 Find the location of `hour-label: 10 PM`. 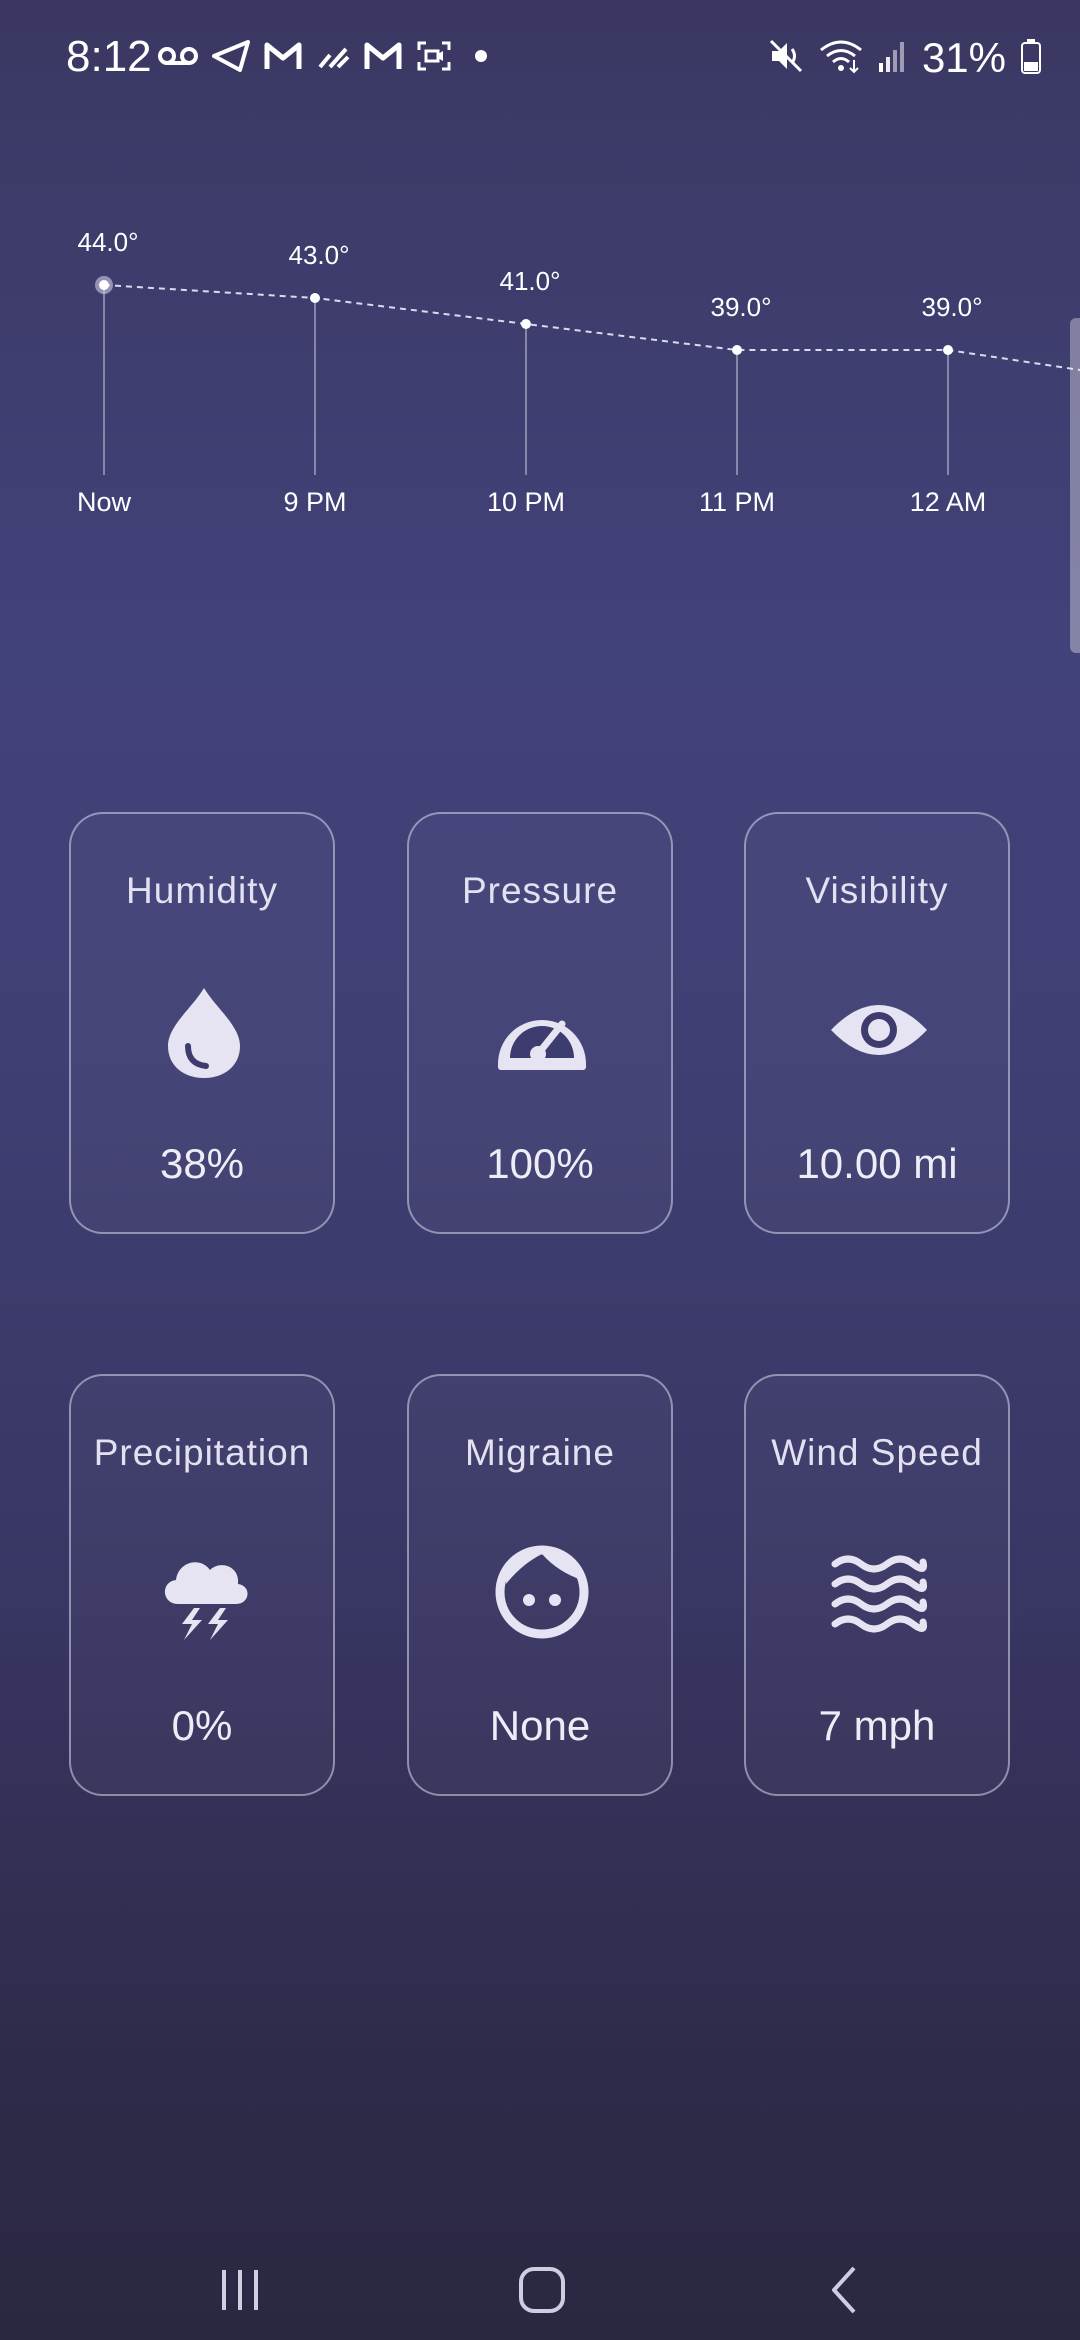

hour-label: 10 PM is located at coordinates (526, 502).